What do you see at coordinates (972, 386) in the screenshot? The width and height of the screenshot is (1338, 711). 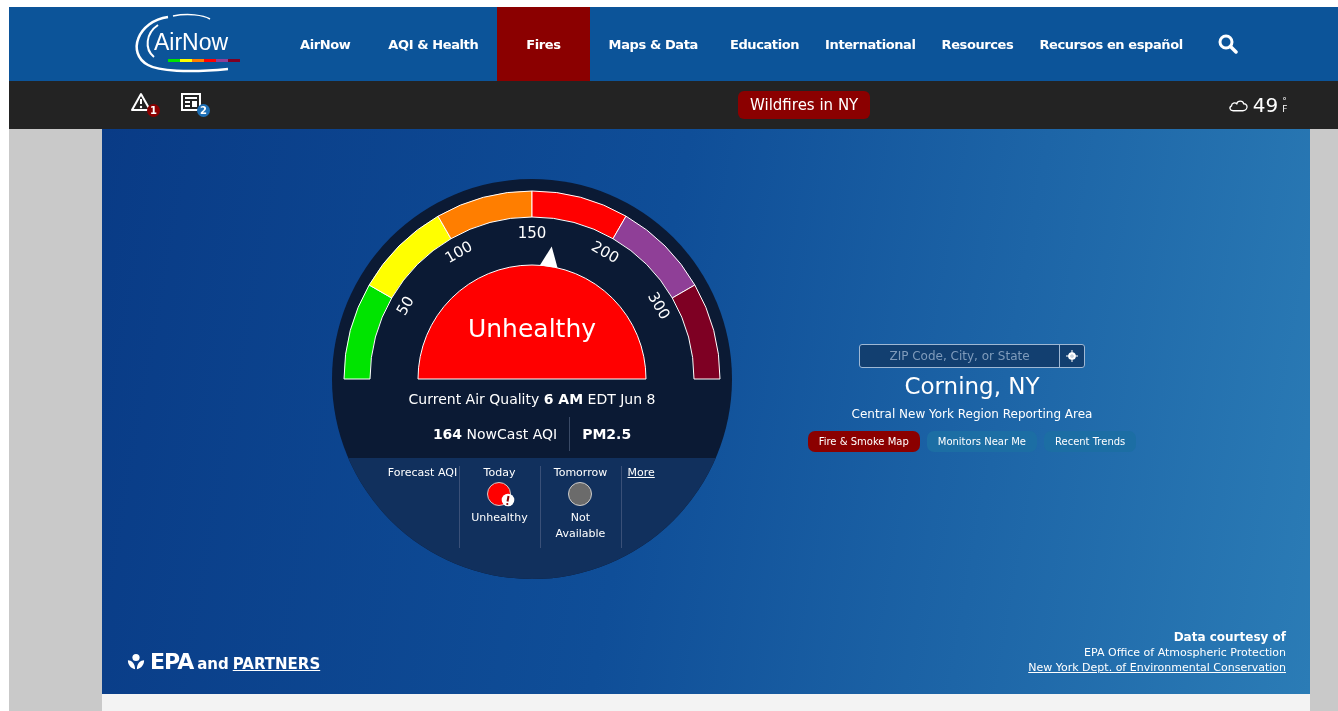 I see `city-name: Corning, NY` at bounding box center [972, 386].